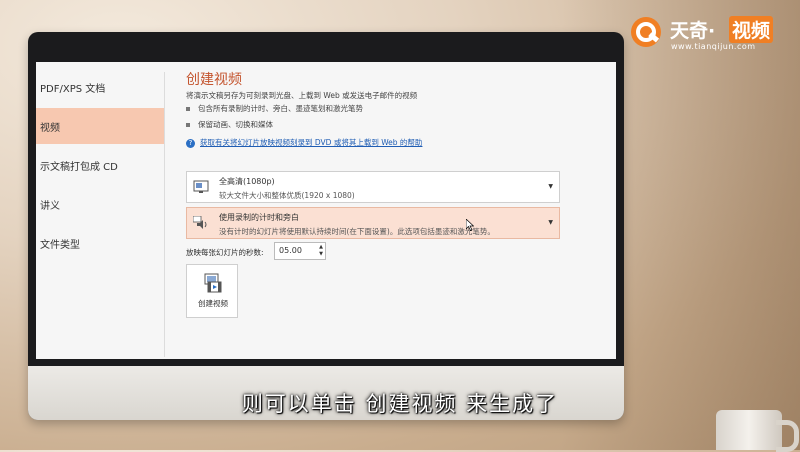 The image size is (800, 452). I want to click on help-link: ? 获取有关将幻灯片放映视频刻录到 DVD 或将其上载到 Web 的帮助, so click(304, 142).